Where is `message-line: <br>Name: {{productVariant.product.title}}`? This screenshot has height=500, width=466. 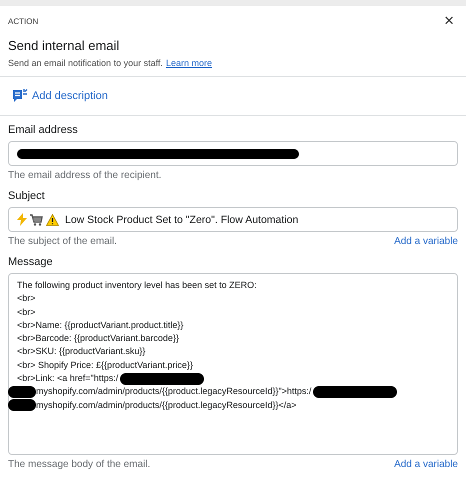 message-line: <br>Name: {{productVariant.product.title}} is located at coordinates (100, 325).